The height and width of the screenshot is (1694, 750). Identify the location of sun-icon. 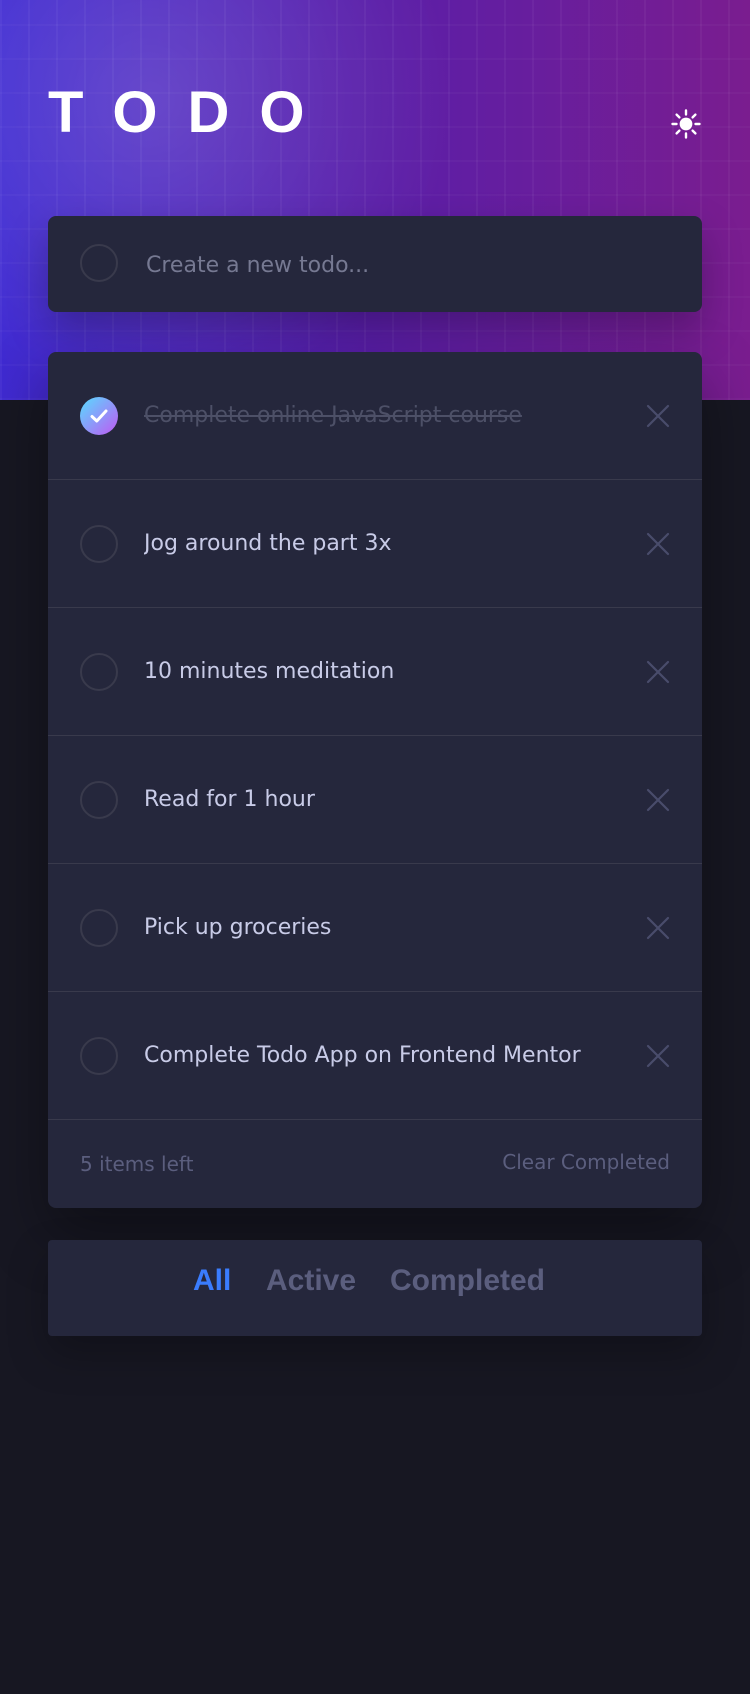
(686, 124).